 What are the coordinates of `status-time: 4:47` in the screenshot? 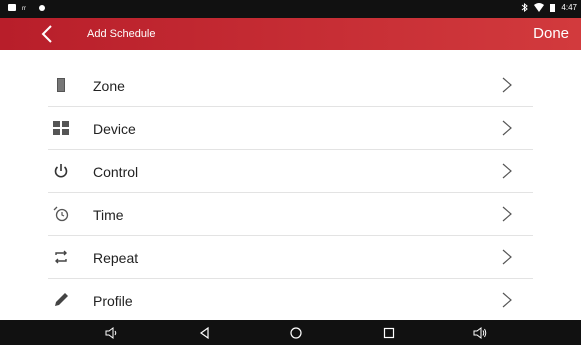 It's located at (569, 7).